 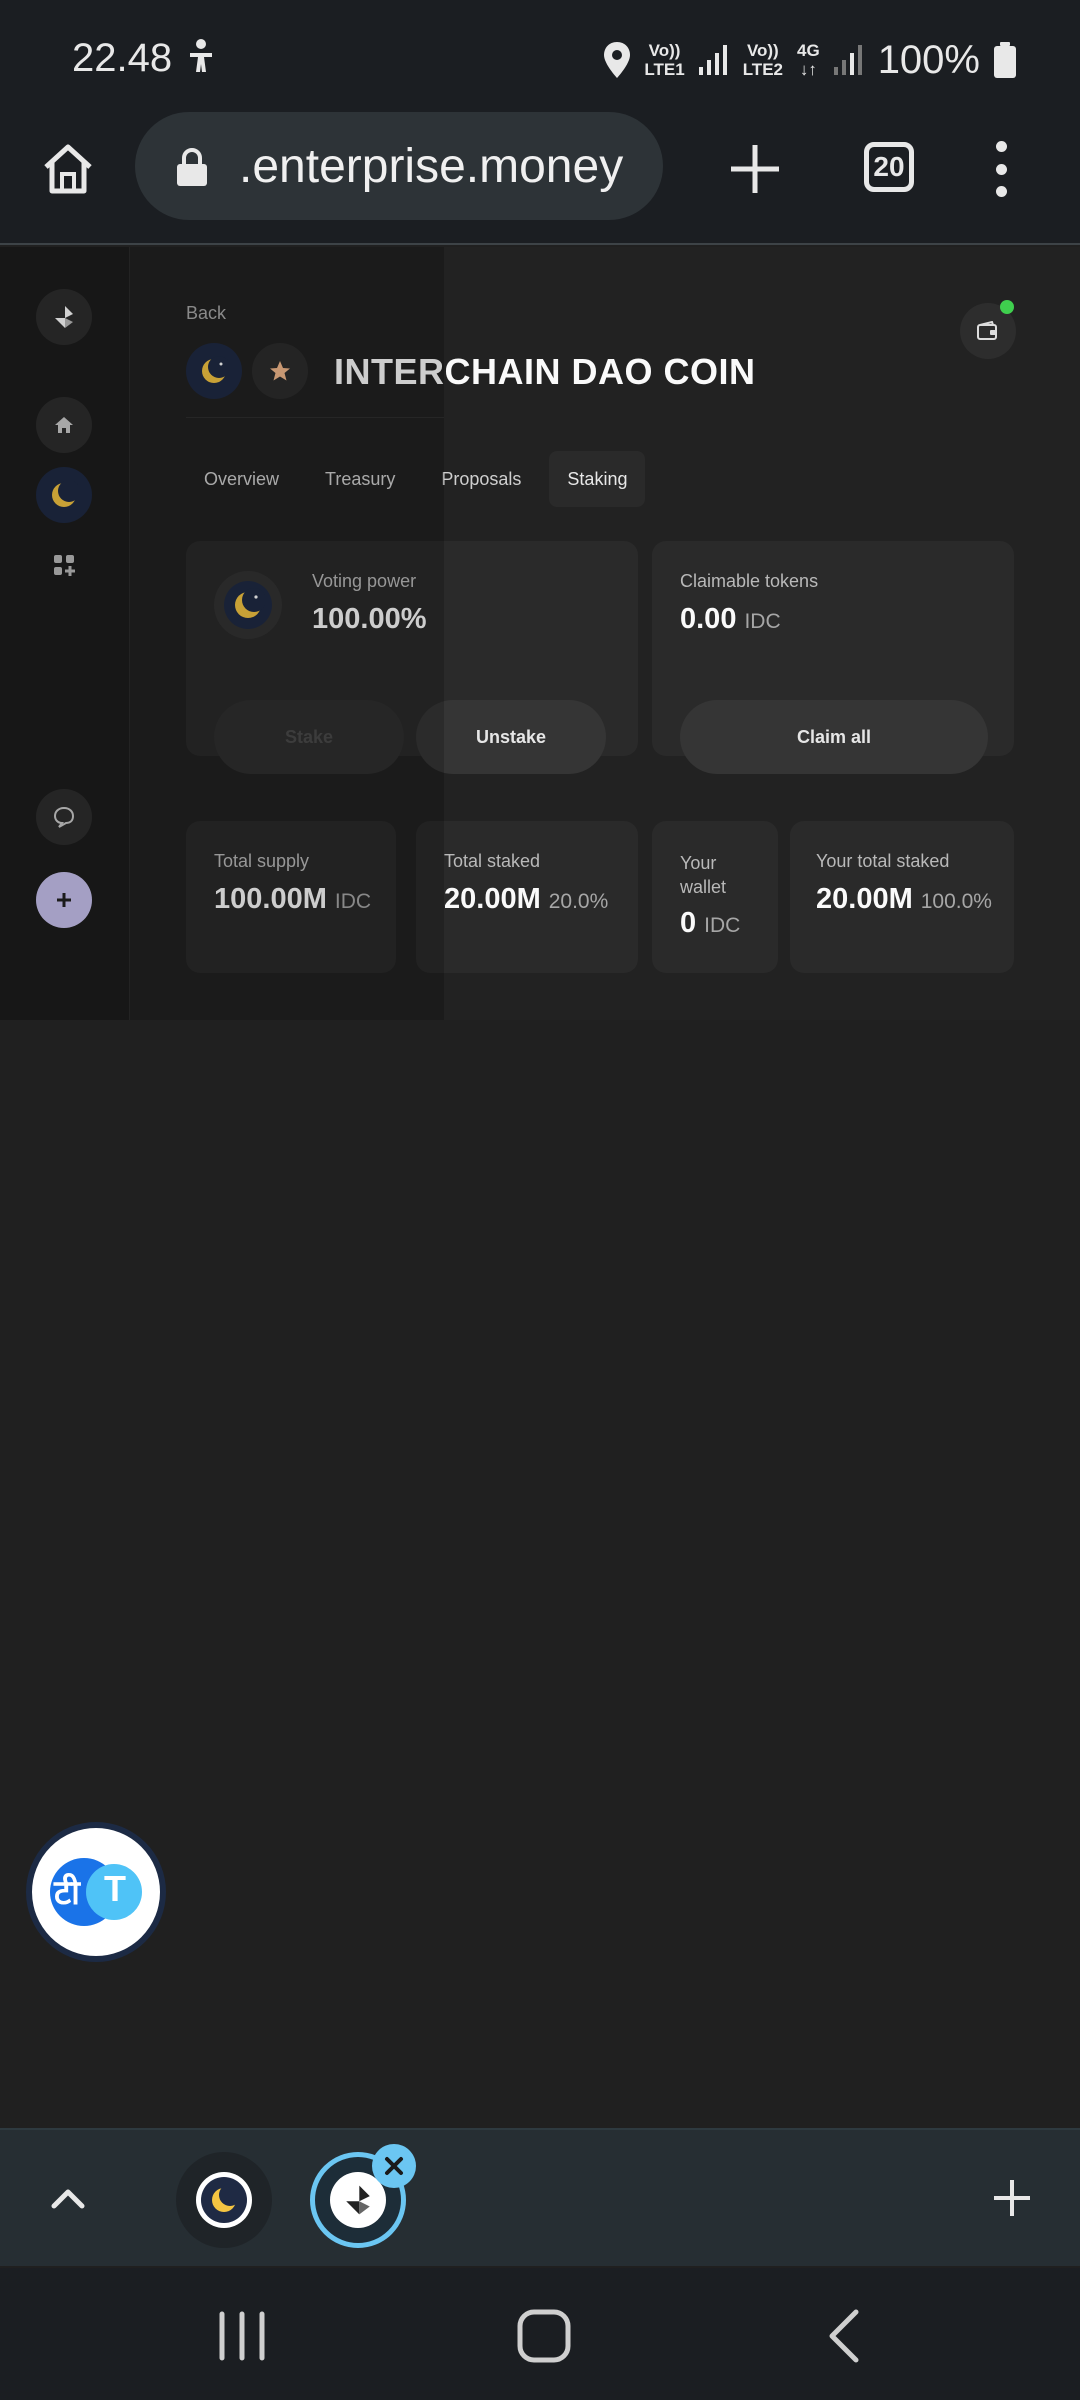 I want to click on system-nav-bar, so click(x=540, y=2334).